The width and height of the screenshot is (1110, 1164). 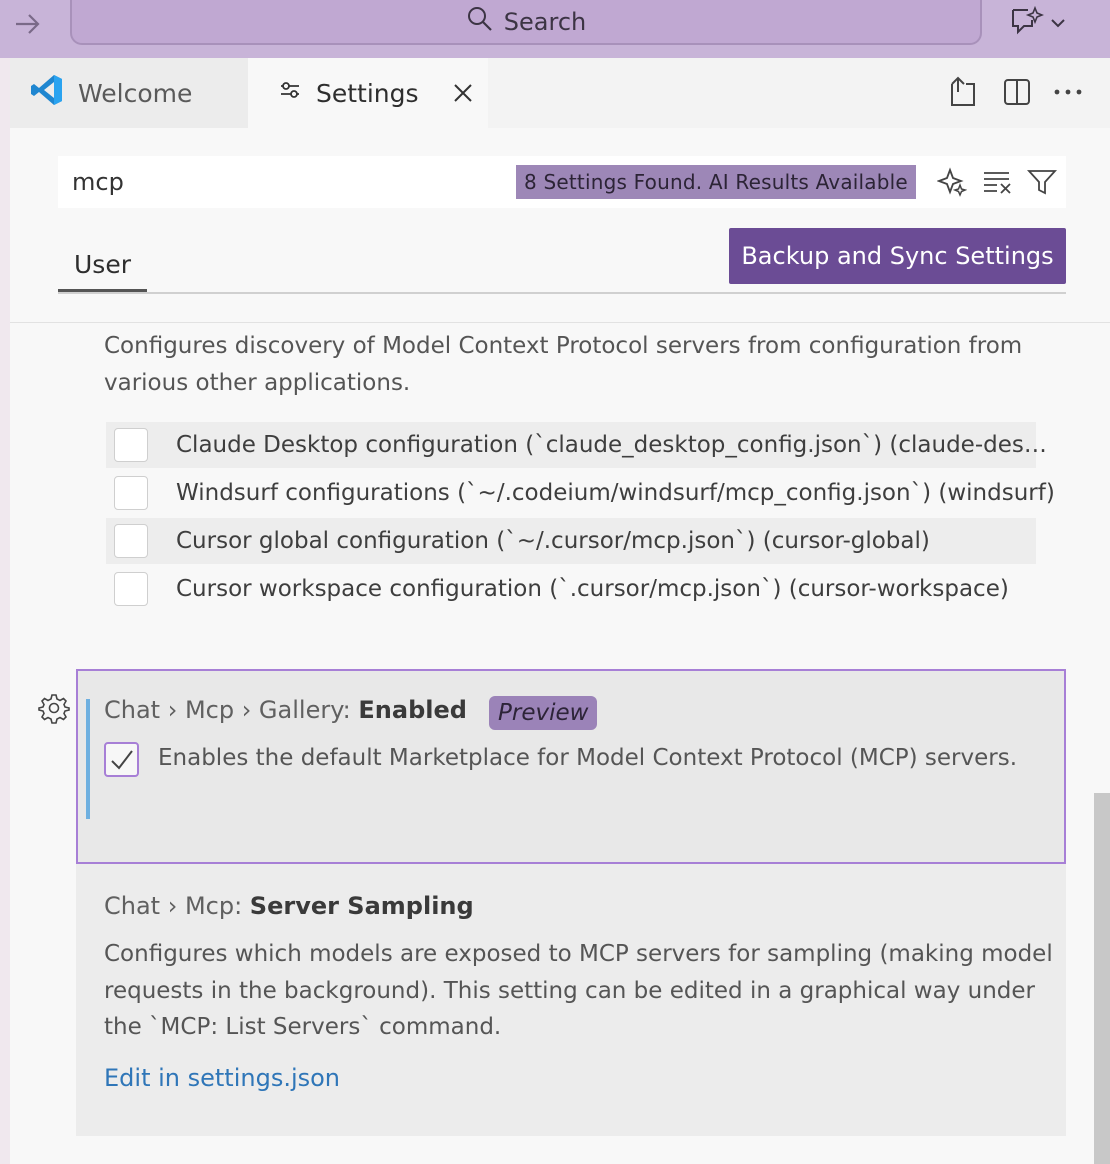 What do you see at coordinates (1042, 182) in the screenshot?
I see `filter-icon` at bounding box center [1042, 182].